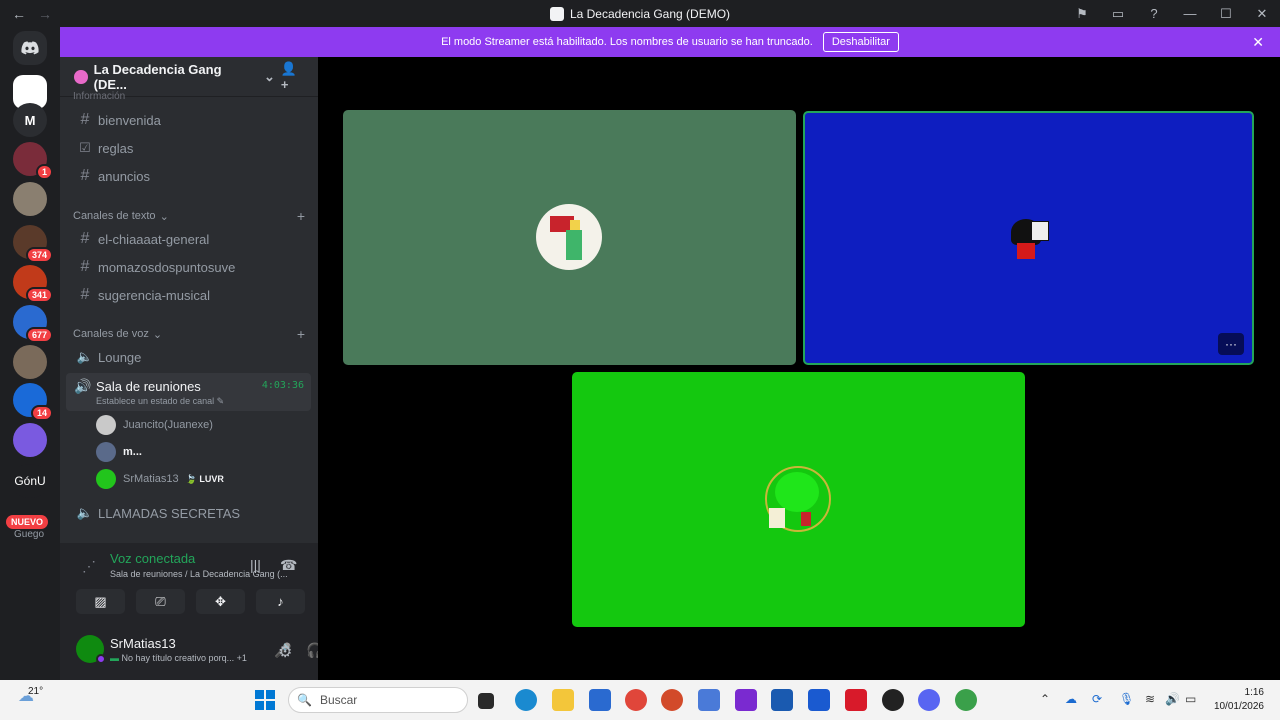  Describe the element at coordinates (650, 13) in the screenshot. I see `window-title-text: La Decadencia Gang (DEMO)` at that location.